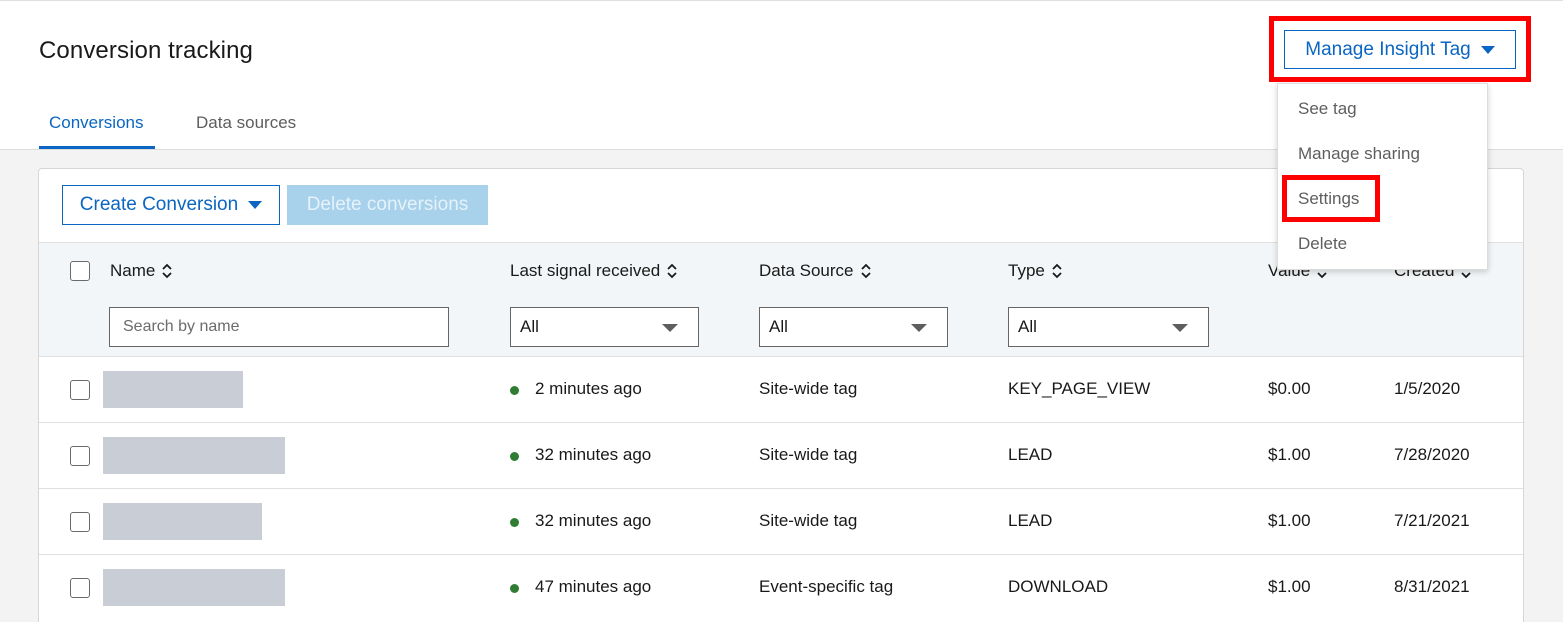  I want to click on column-header-label: Type, so click(1026, 270).